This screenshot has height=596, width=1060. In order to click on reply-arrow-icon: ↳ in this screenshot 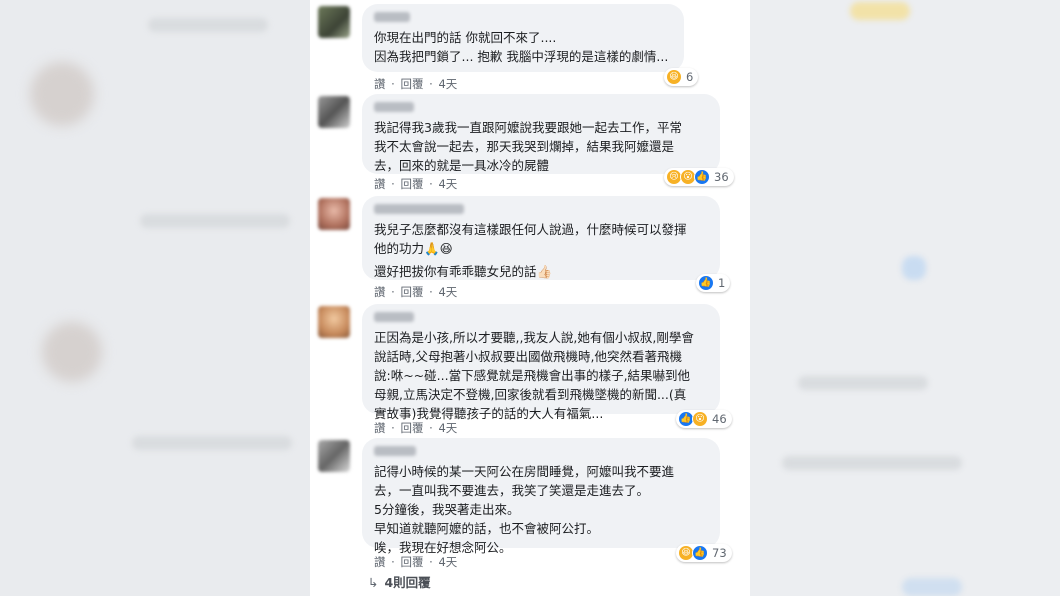, I will do `click(373, 582)`.